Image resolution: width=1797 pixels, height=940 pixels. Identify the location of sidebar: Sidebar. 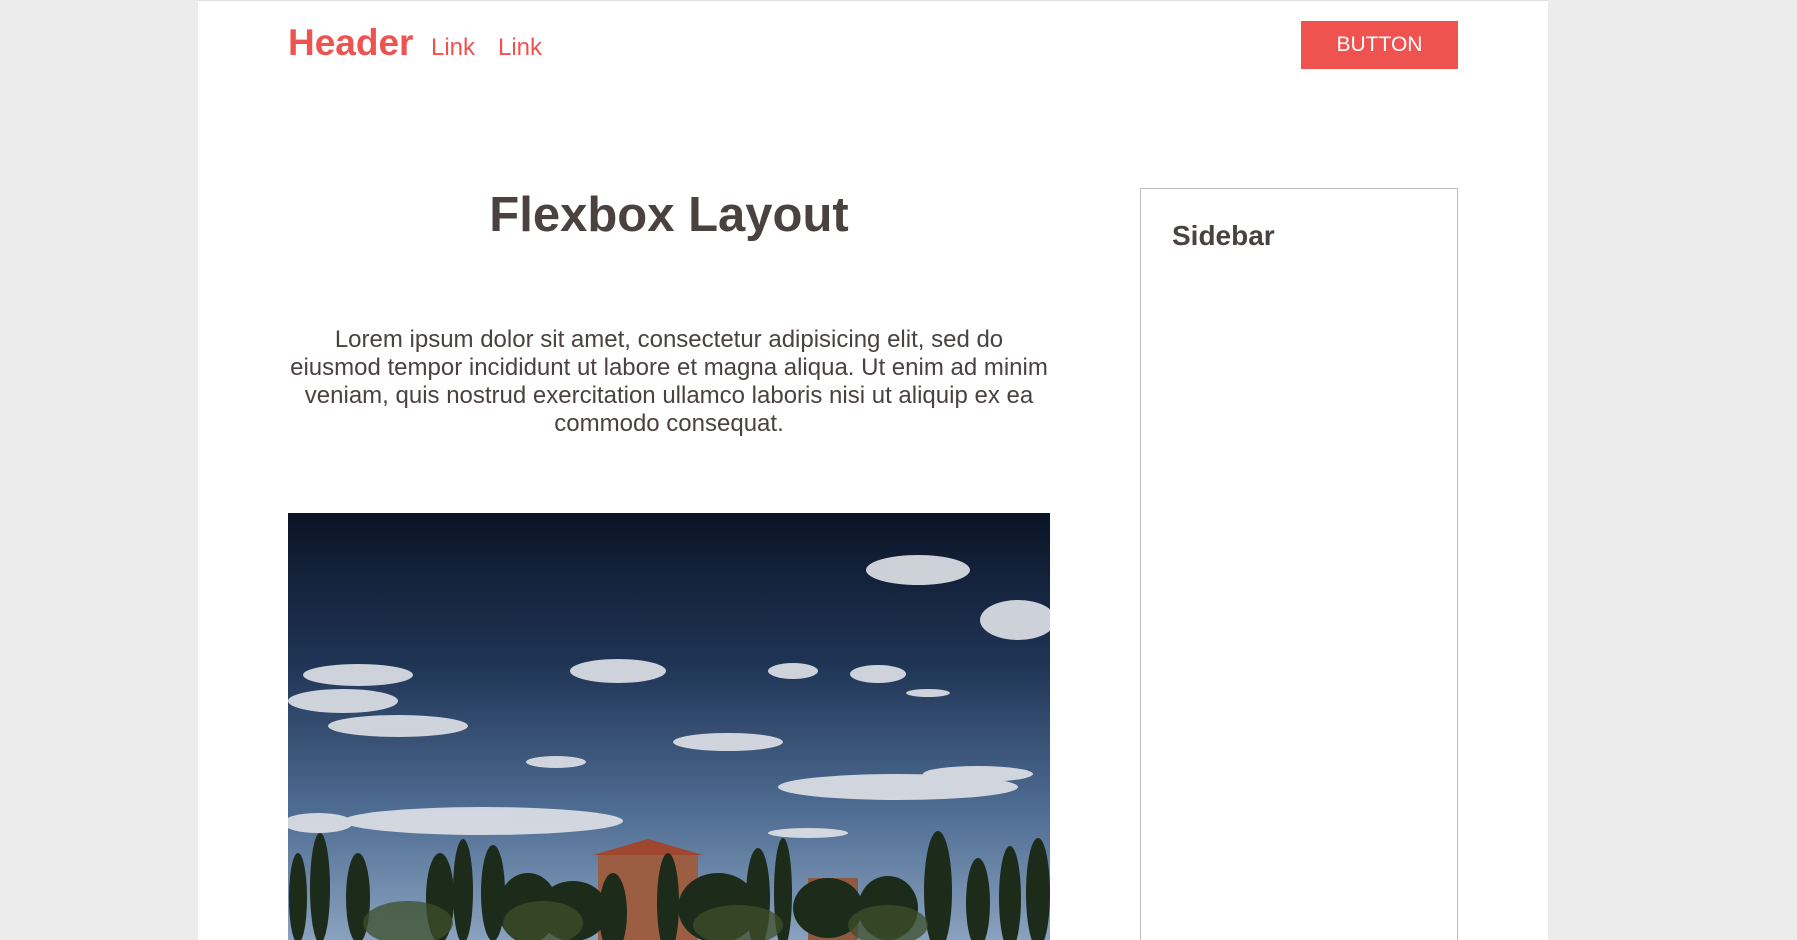
(1299, 564).